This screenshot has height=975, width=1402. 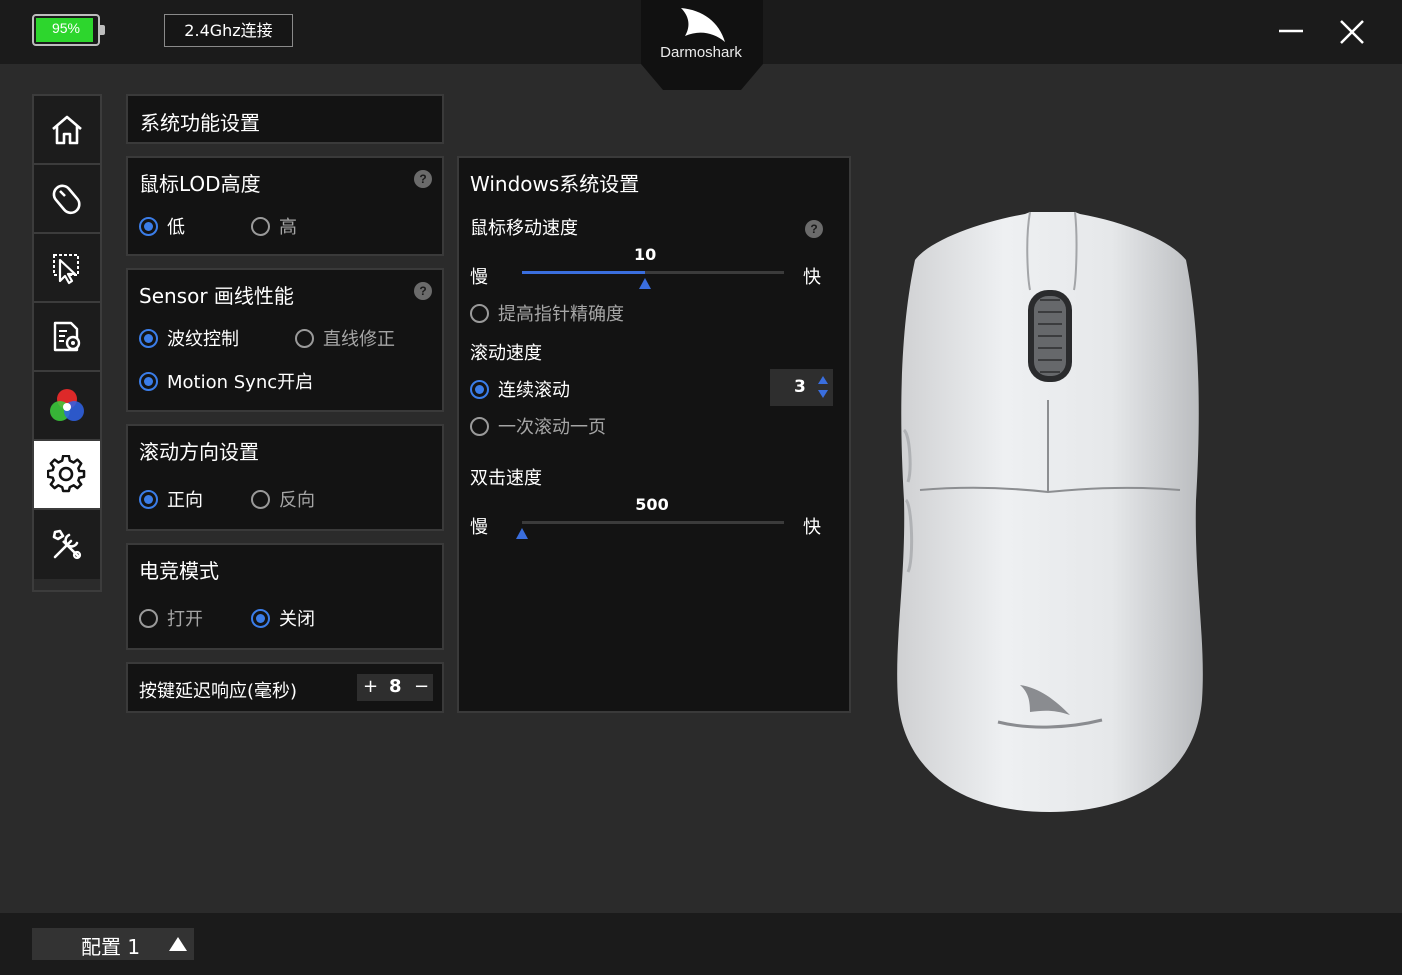 What do you see at coordinates (370, 686) in the screenshot?
I see `latency-increase-button: +` at bounding box center [370, 686].